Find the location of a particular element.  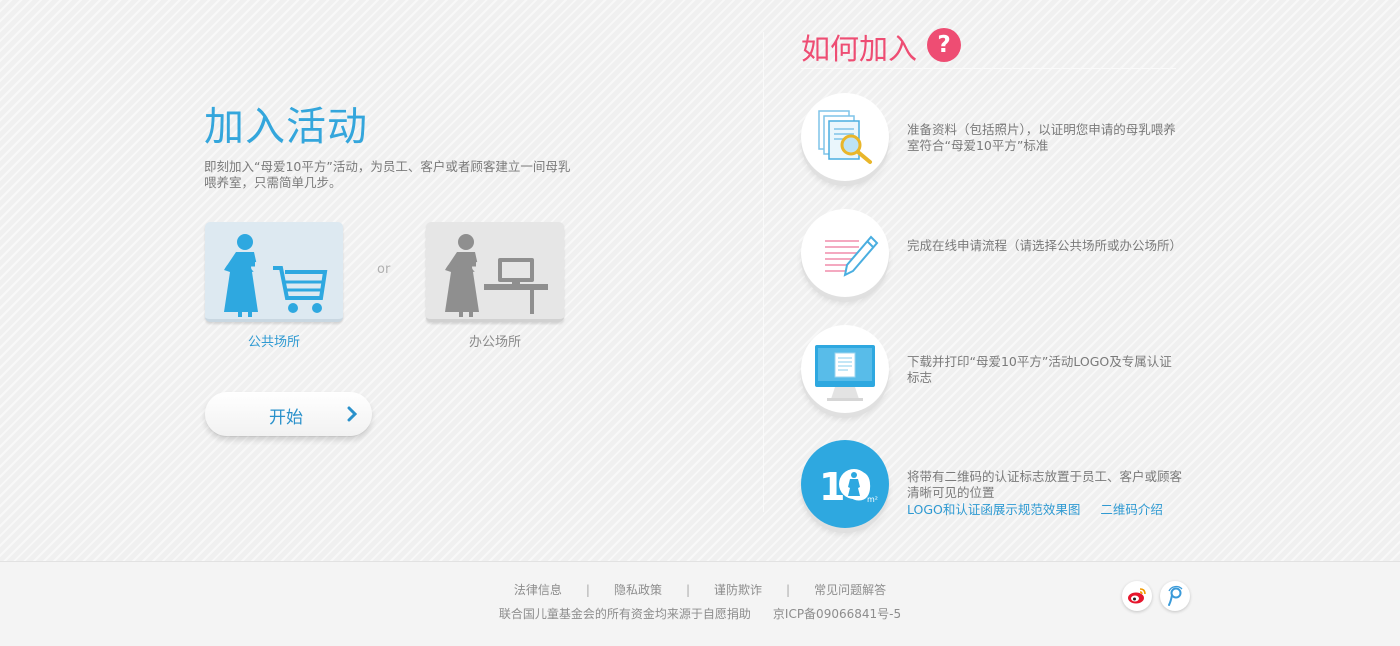

footer-link-fraud: 谨防欺诈 is located at coordinates (738, 590).